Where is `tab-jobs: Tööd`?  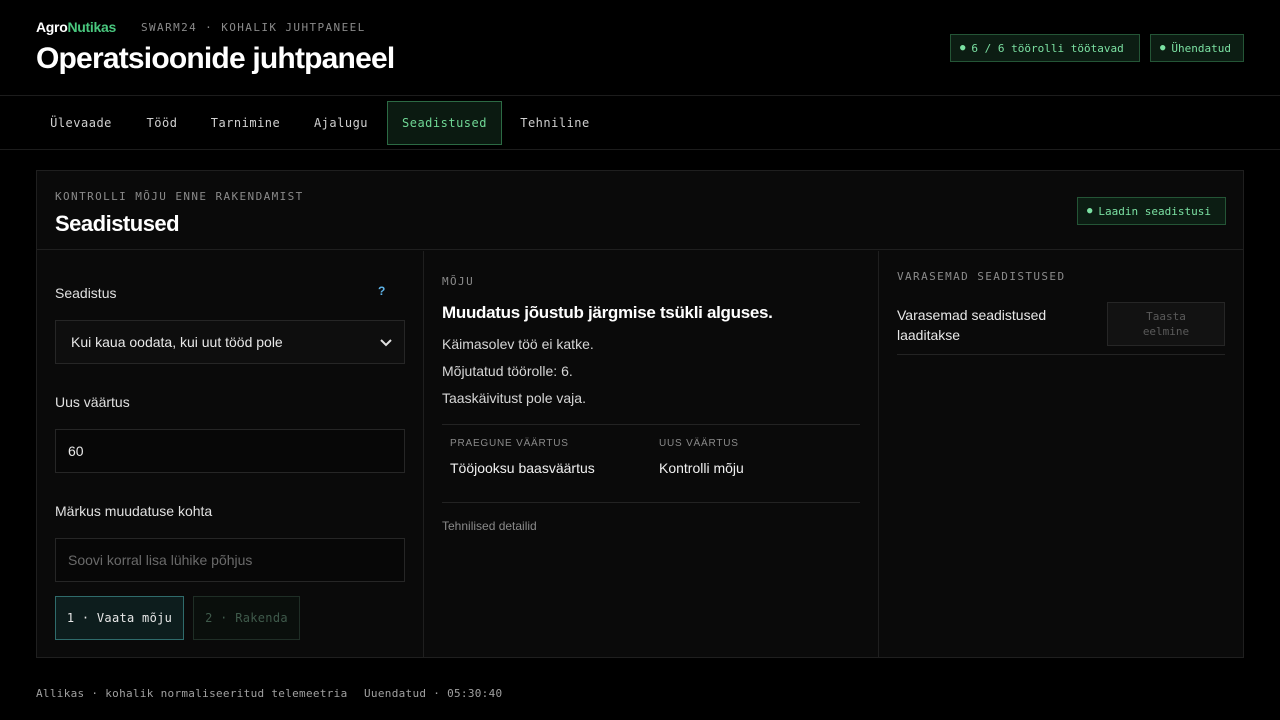 tab-jobs: Tööd is located at coordinates (162, 123).